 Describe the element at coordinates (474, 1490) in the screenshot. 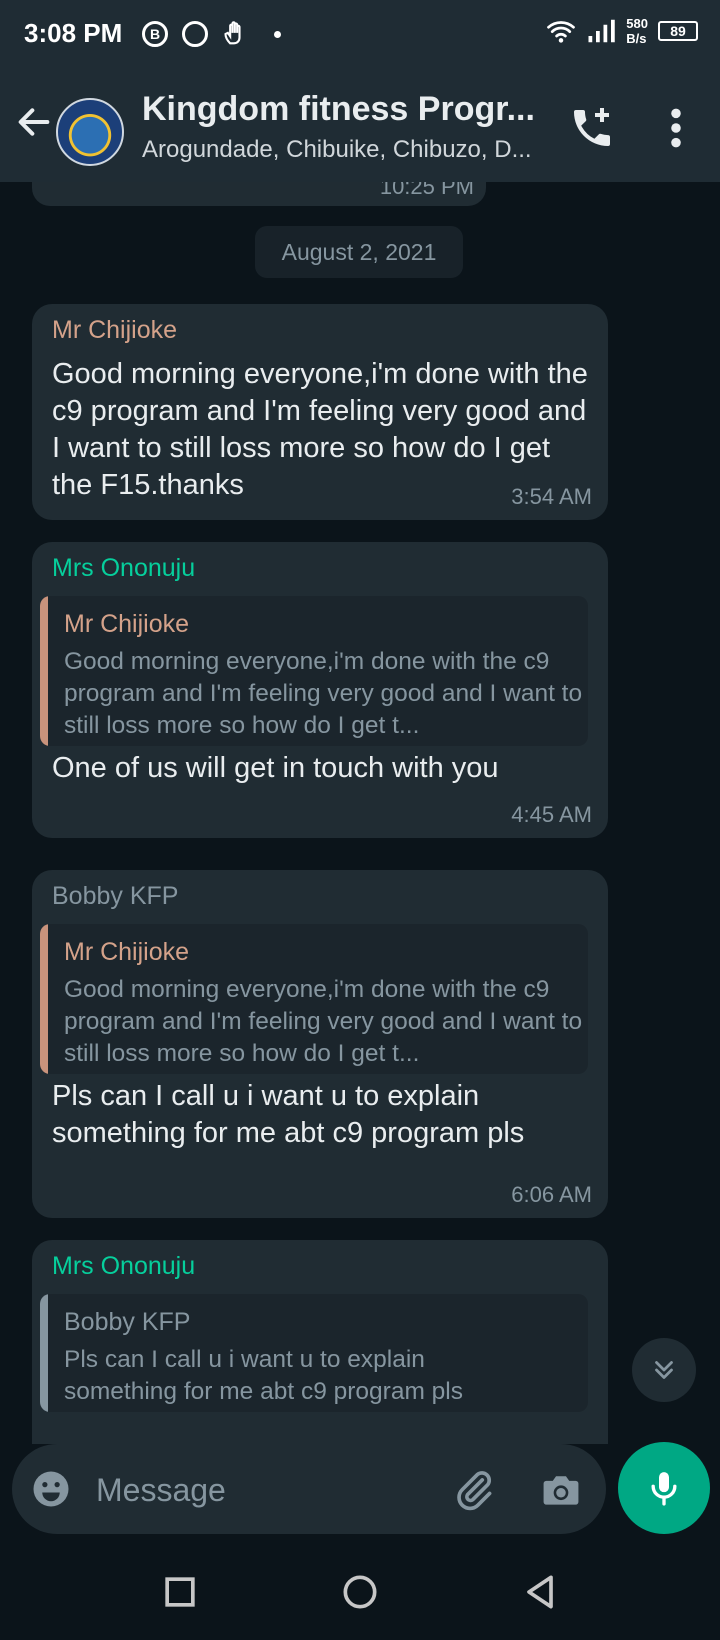

I see `attach-icon` at that location.